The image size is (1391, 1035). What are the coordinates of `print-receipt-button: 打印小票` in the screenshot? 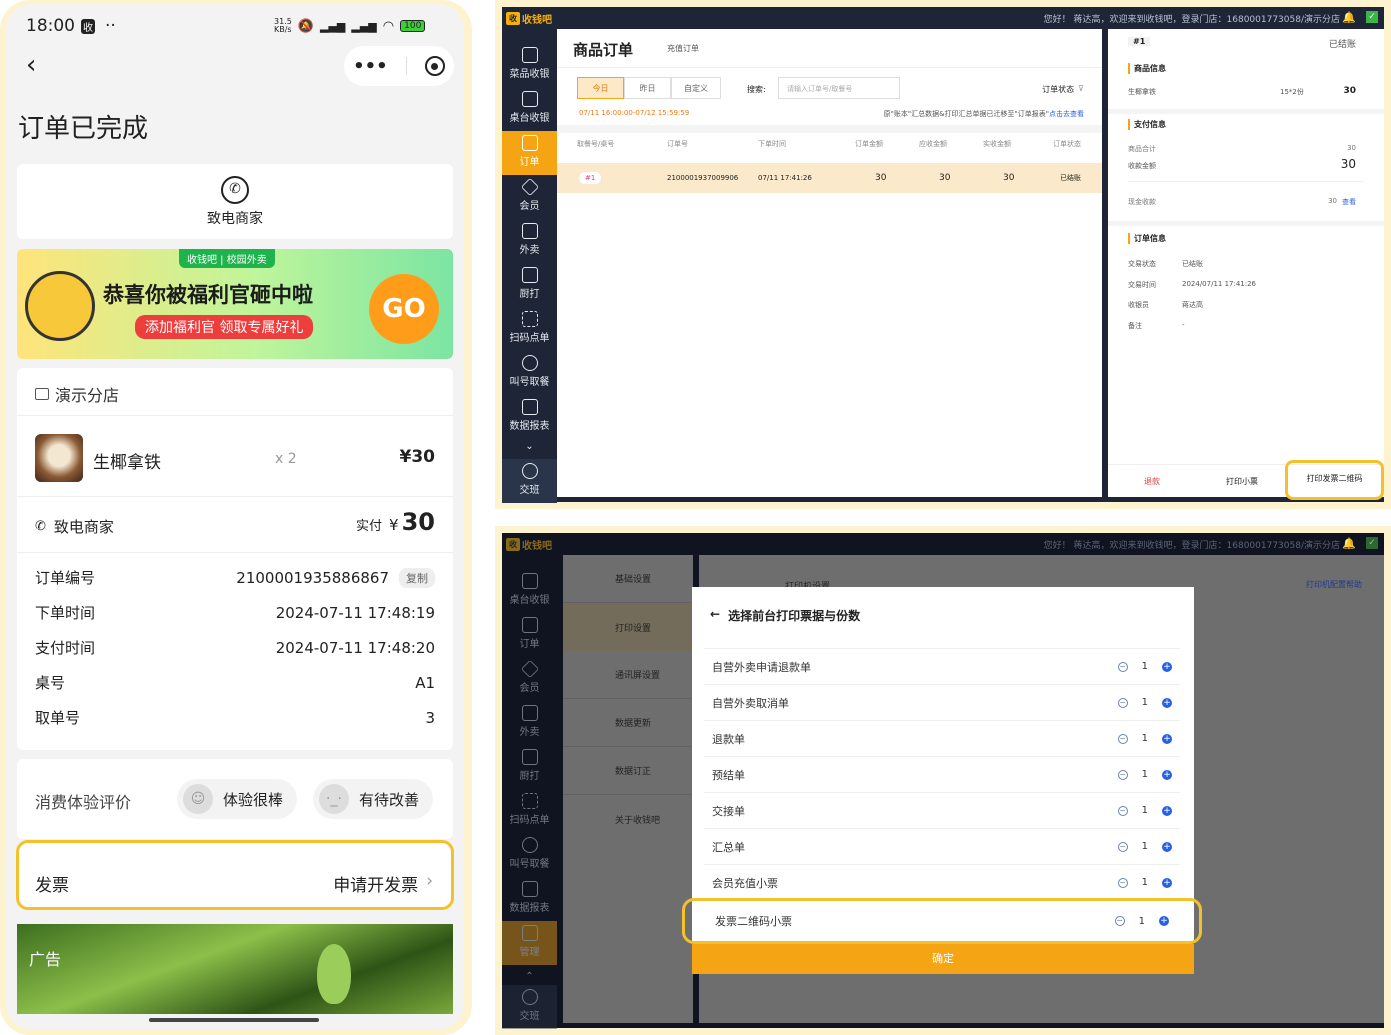 It's located at (1242, 481).